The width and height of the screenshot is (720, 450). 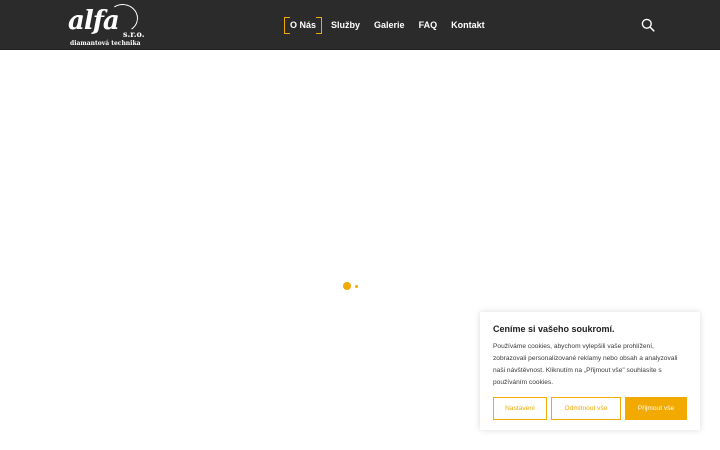 I want to click on main-nav: O Nás Služby Galerie FAQ Kontakt, so click(x=387, y=25).